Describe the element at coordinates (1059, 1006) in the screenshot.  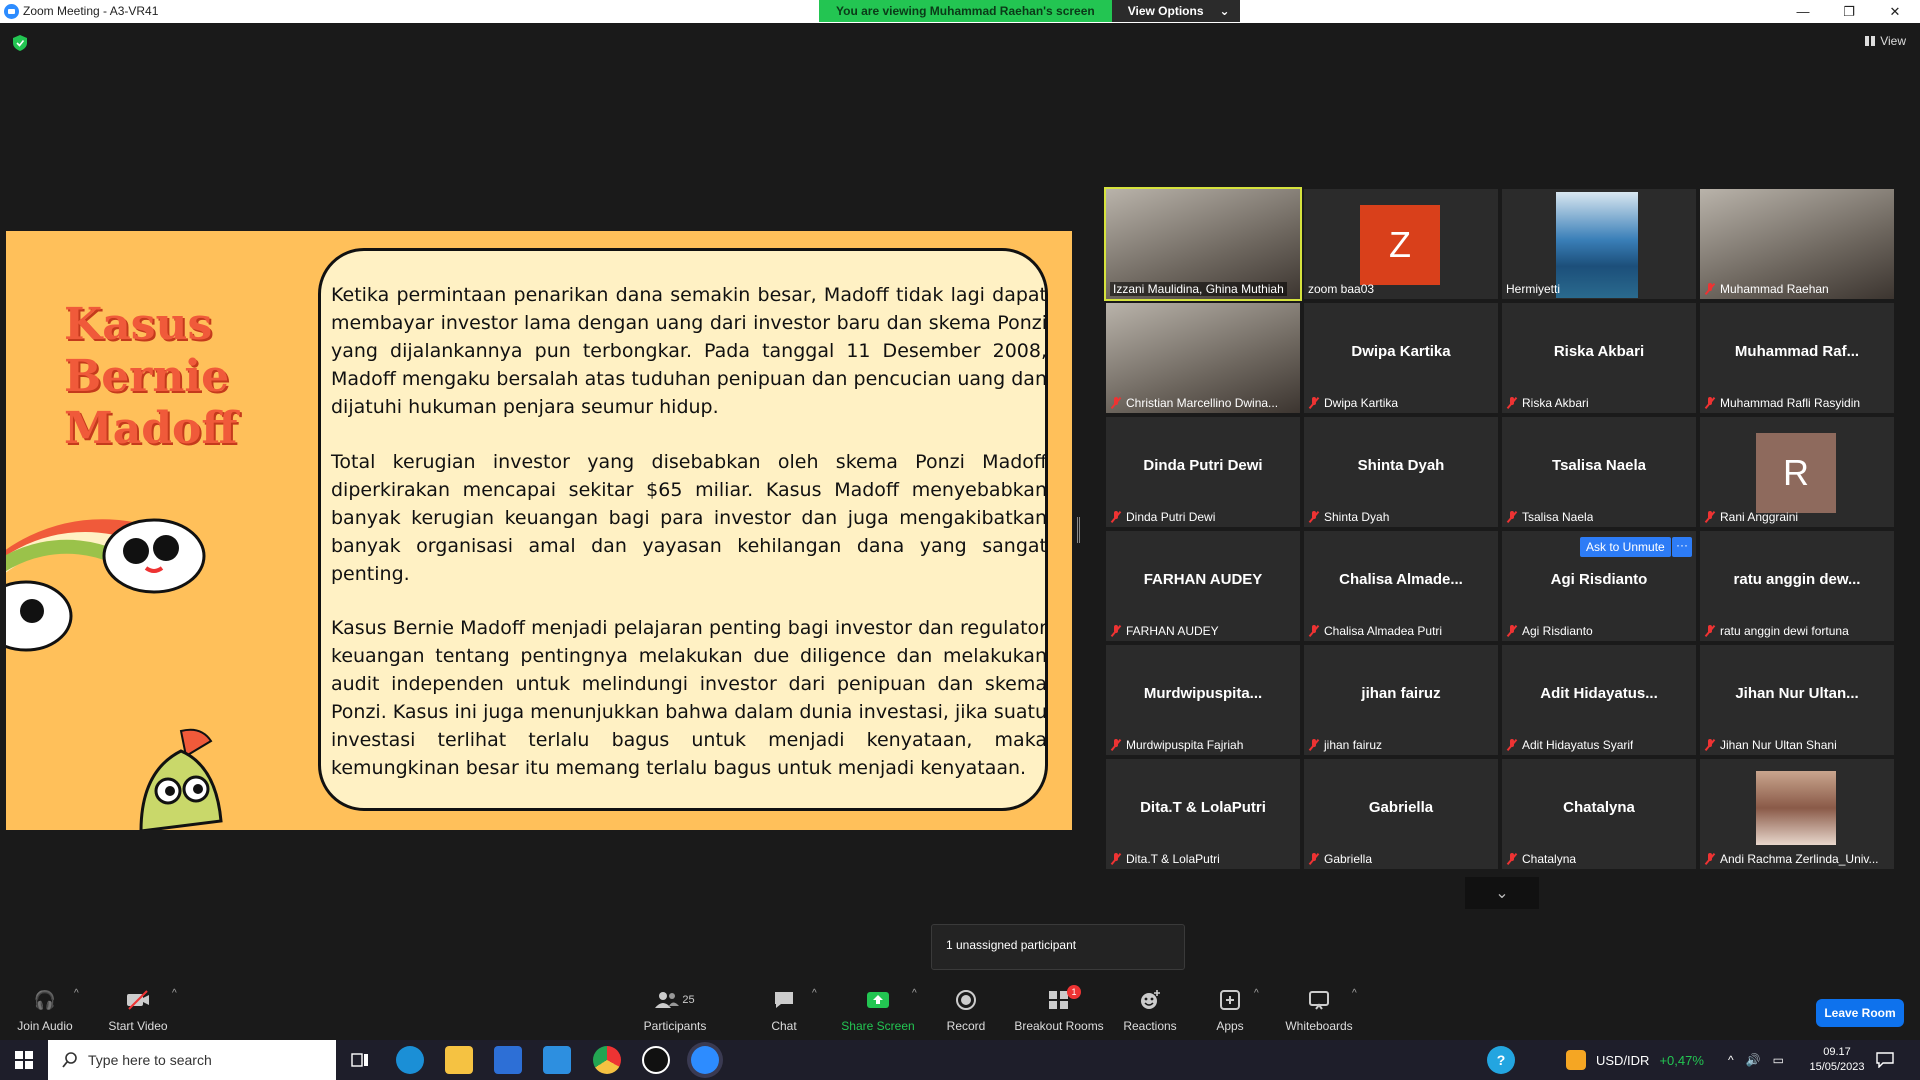
I see `breakout-rooms-button: 1 Breakout Rooms` at that location.